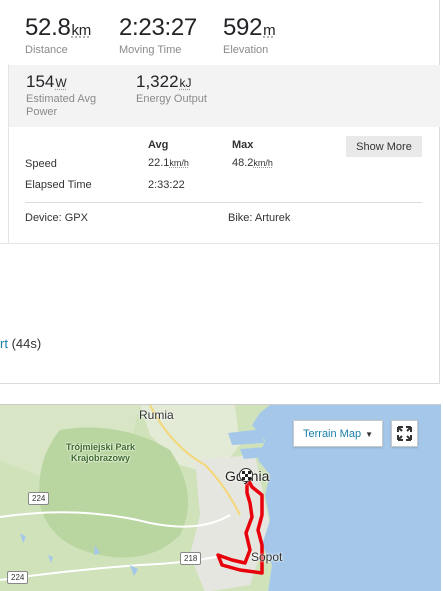  Describe the element at coordinates (185, 83) in the screenshot. I see `energy-unit: kJ` at that location.